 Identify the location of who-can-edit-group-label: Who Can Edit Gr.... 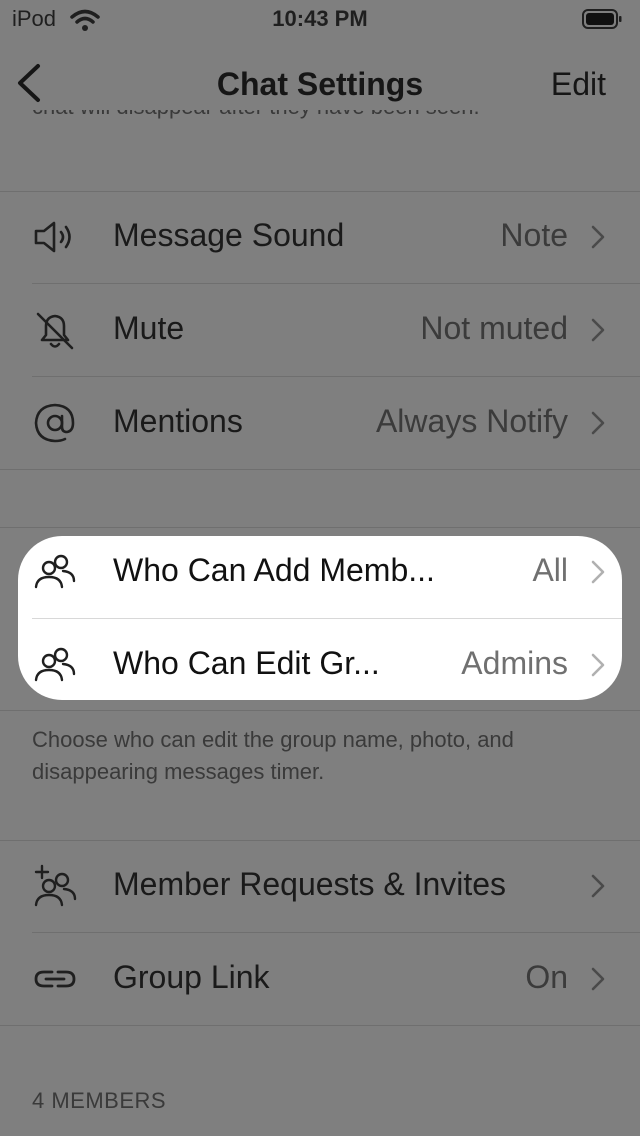
(246, 663).